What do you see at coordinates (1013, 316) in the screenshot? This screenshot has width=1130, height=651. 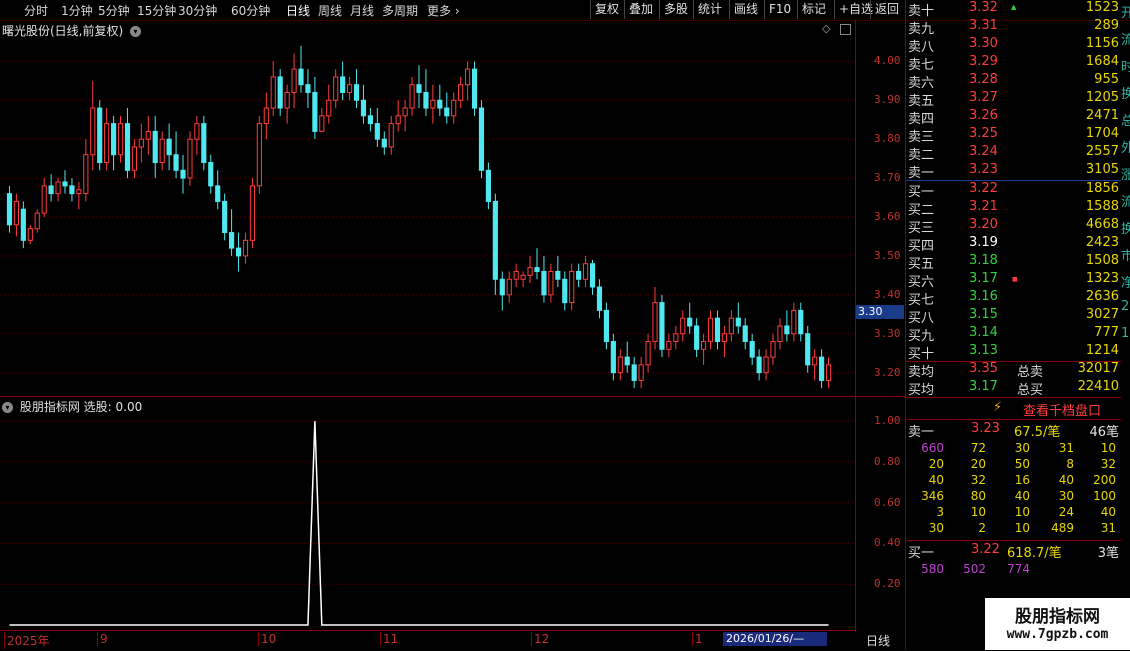 I see `ob-row-buy.7: 买八 3.15 3027` at bounding box center [1013, 316].